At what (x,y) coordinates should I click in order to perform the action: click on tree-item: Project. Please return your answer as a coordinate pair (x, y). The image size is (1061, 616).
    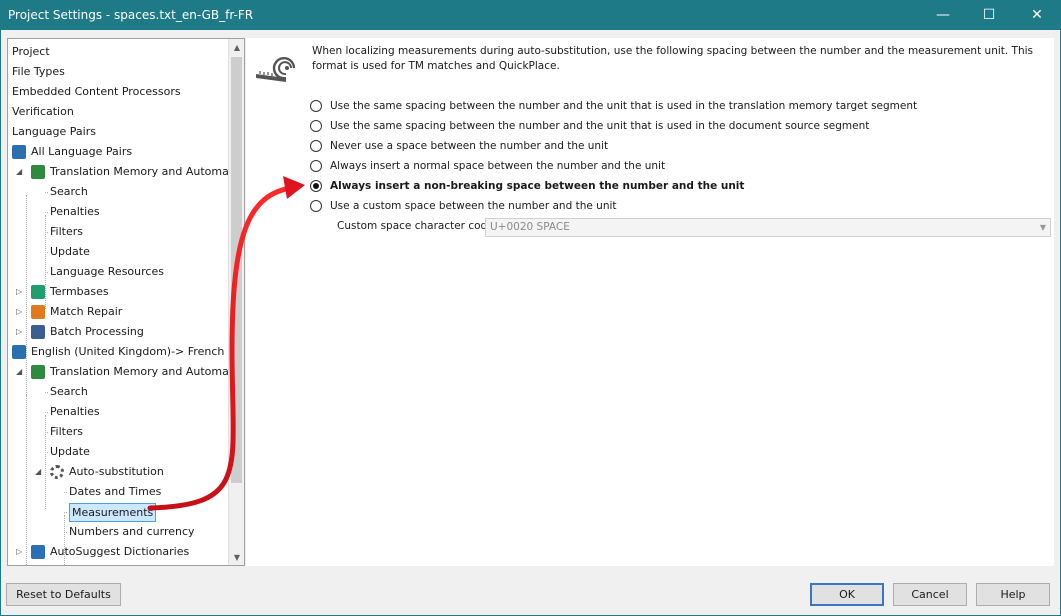
    Looking at the image, I should click on (118, 52).